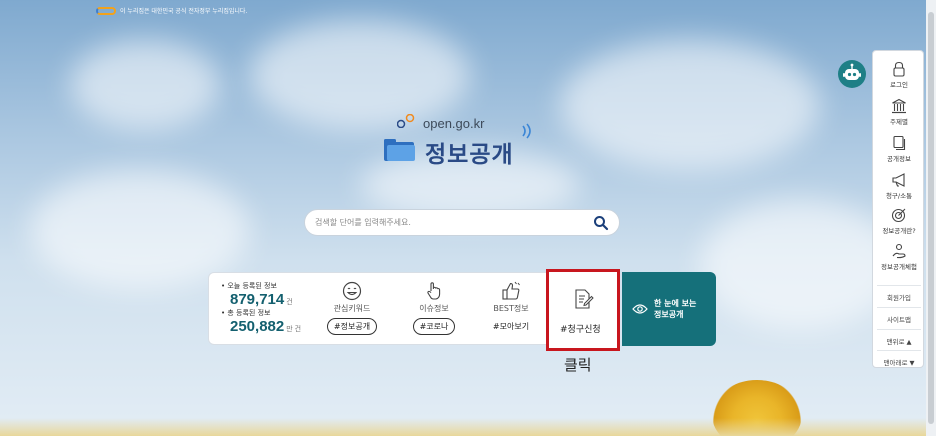 This screenshot has width=936, height=436. Describe the element at coordinates (352, 291) in the screenshot. I see `smile-icon` at that location.